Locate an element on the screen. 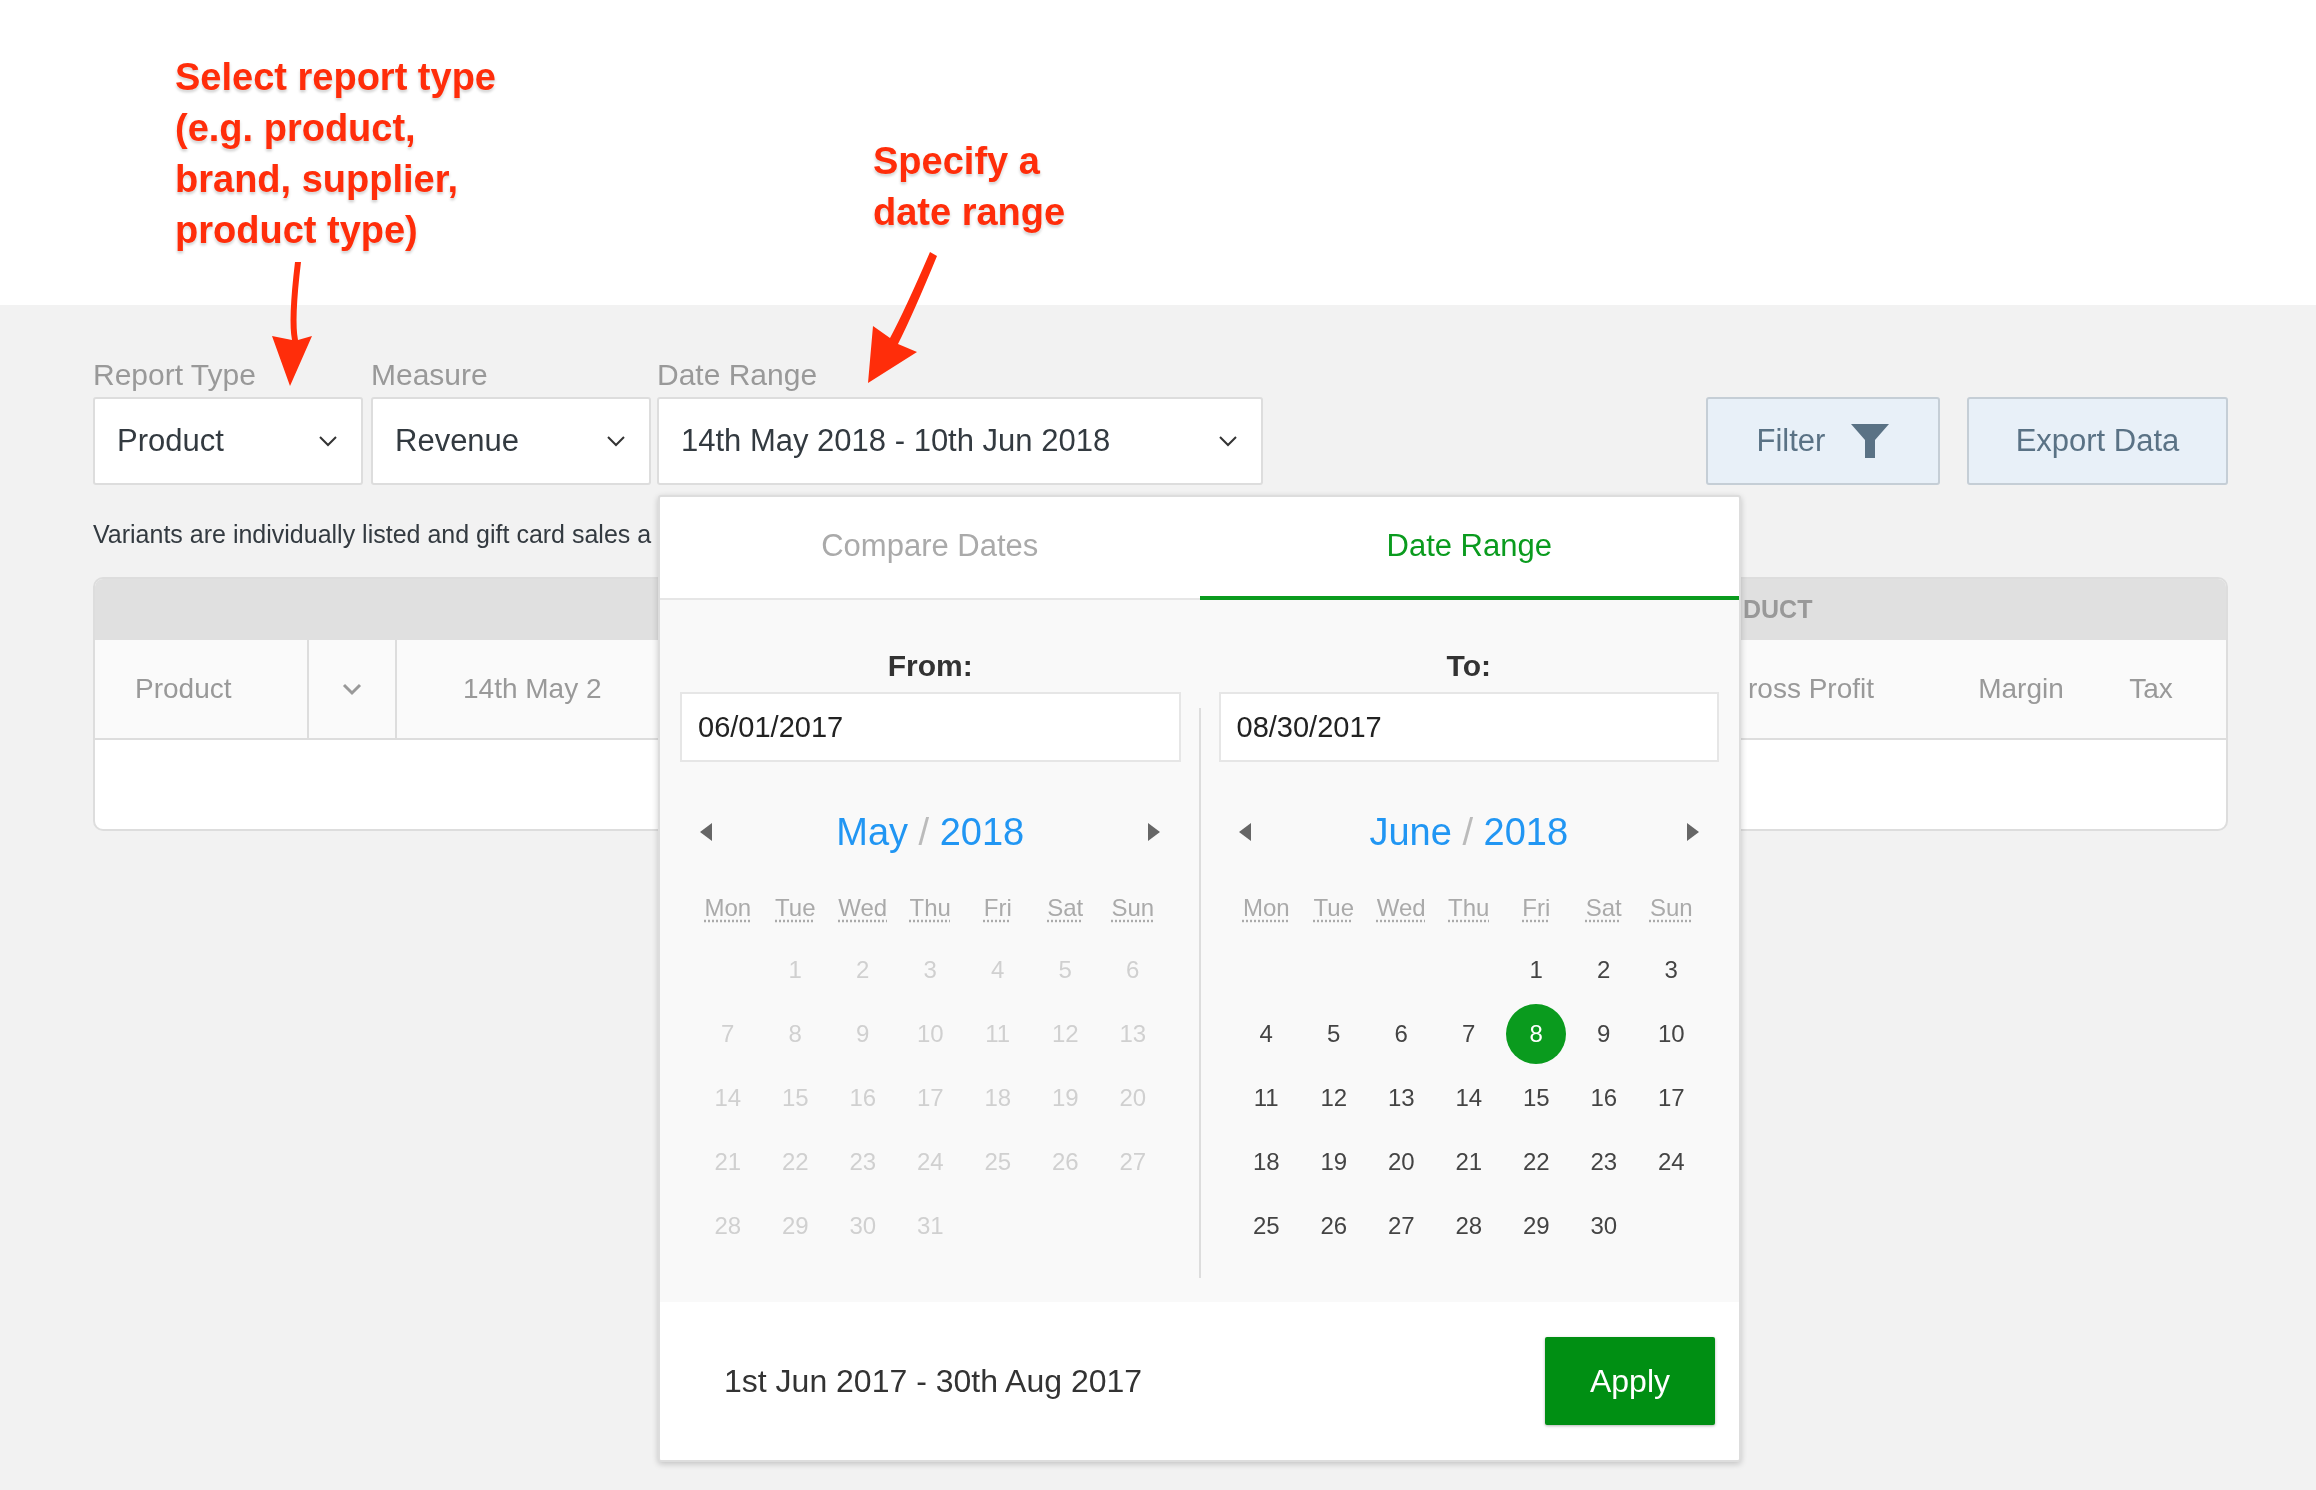 Image resolution: width=2316 pixels, height=1490 pixels. next-month-icon is located at coordinates (1693, 832).